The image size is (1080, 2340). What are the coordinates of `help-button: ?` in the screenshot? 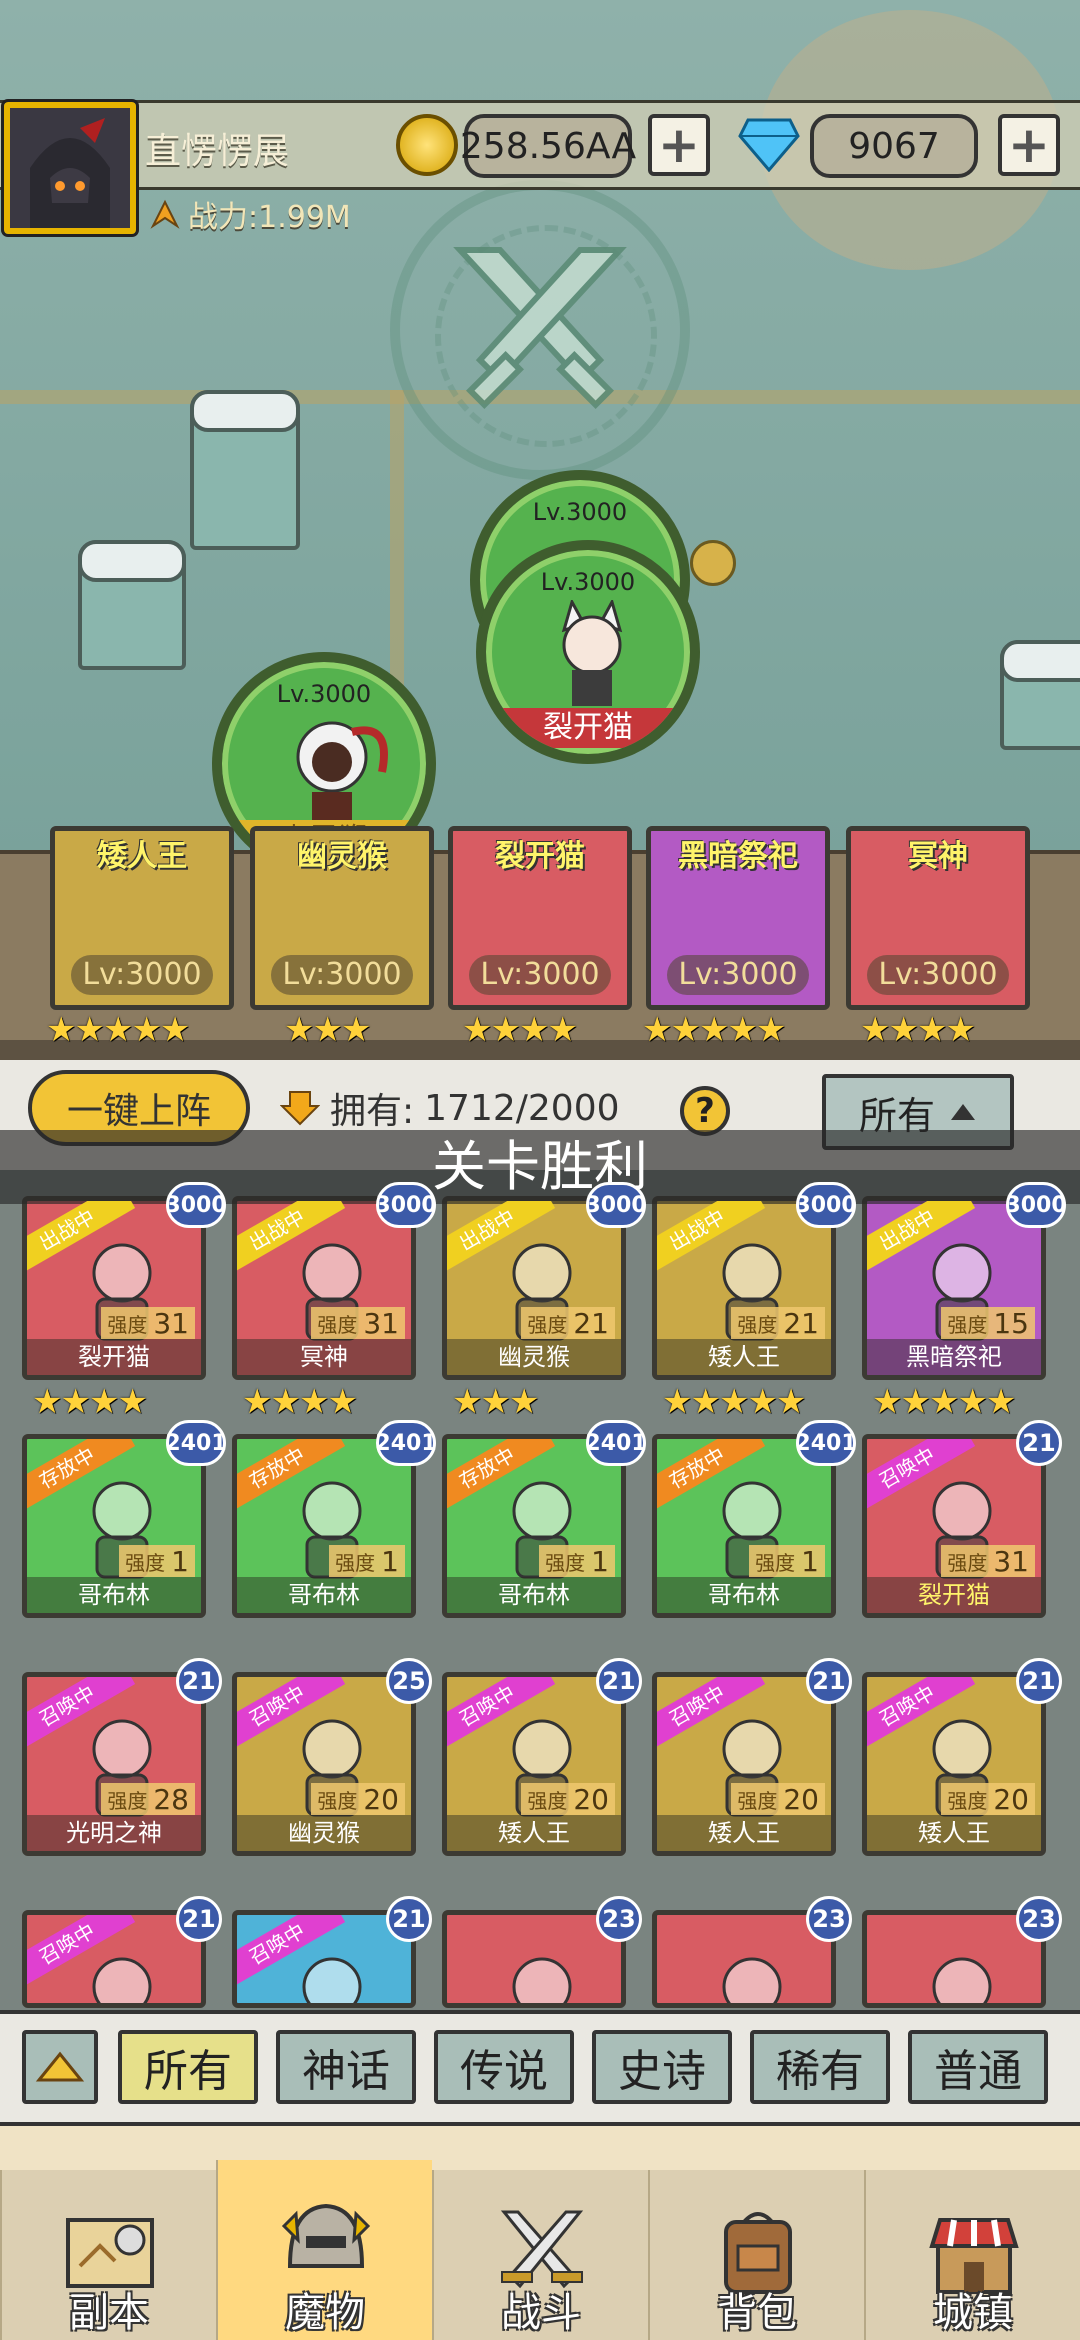 It's located at (705, 1111).